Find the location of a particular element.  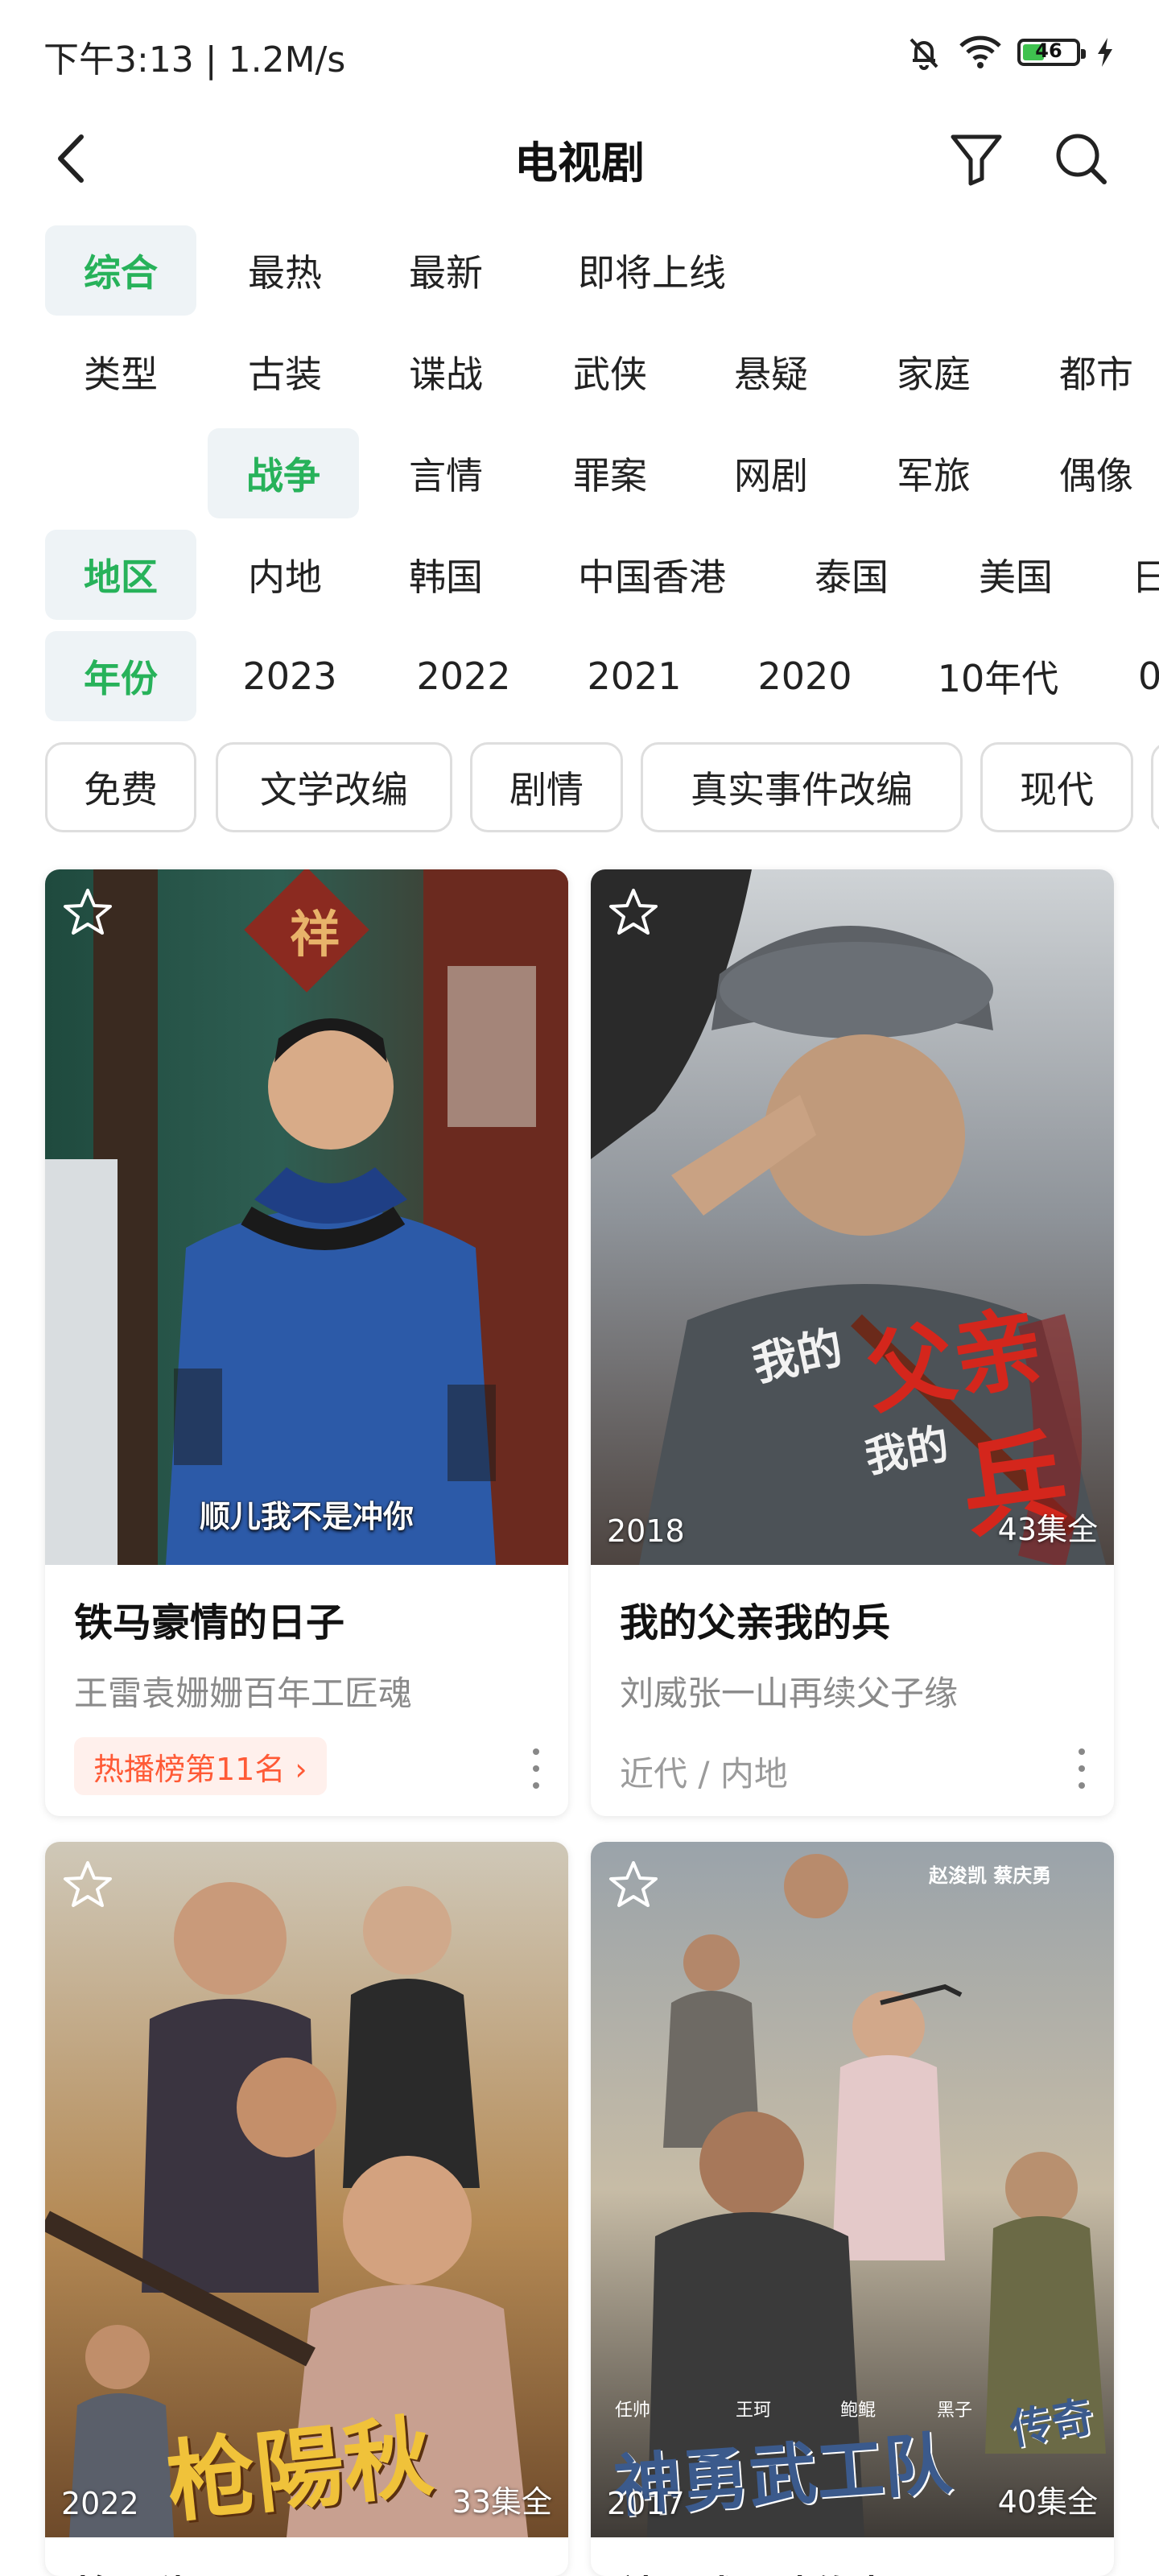

poster-image: 我的 父亲 我的 兵 2018 43集全 is located at coordinates (852, 1217).